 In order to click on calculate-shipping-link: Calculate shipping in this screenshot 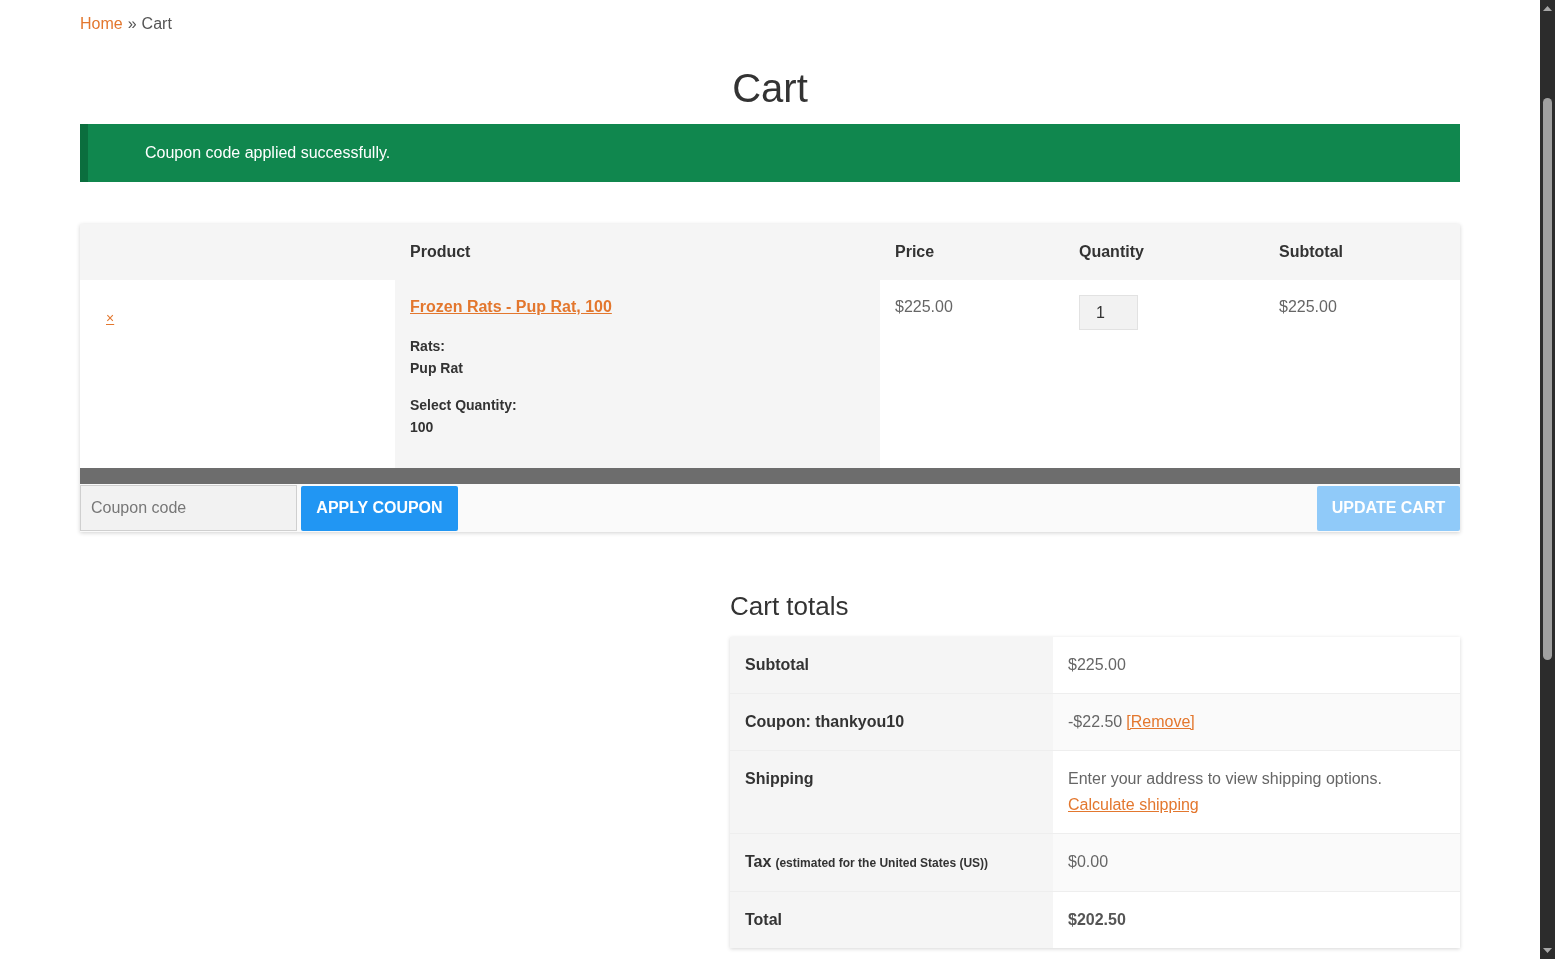, I will do `click(1133, 805)`.